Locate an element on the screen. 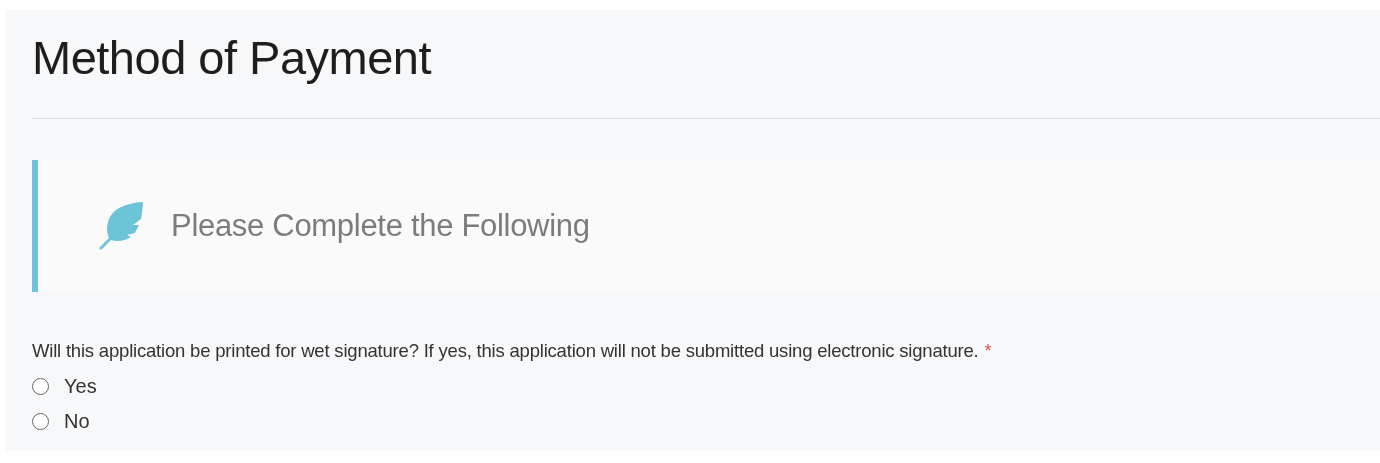 This screenshot has width=1380, height=463. section-title: Method of Payment is located at coordinates (232, 58).